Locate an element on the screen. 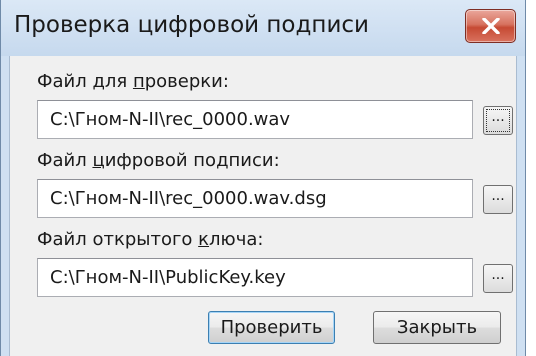  close-icon is located at coordinates (491, 26).